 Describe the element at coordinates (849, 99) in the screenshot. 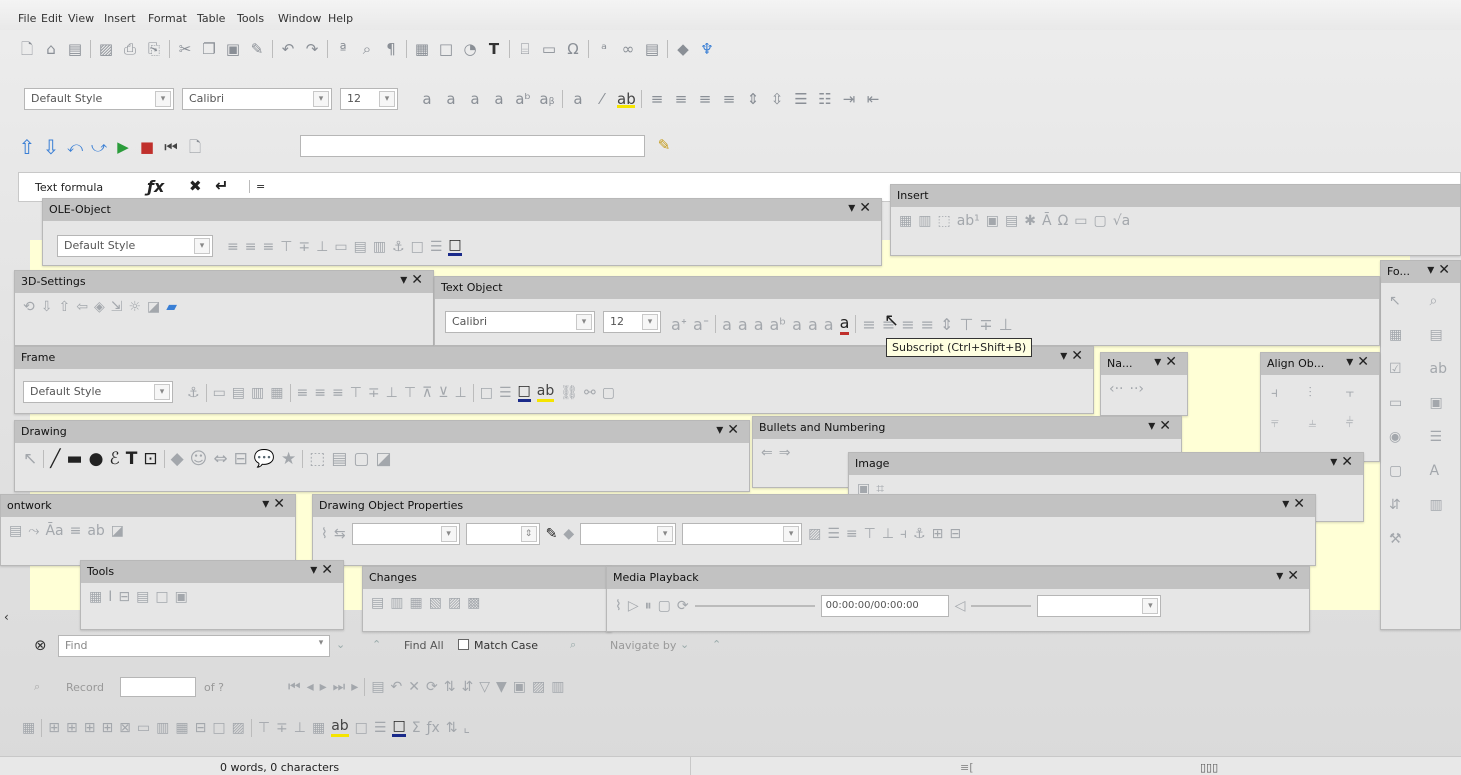

I see `indent-icon: ⇥` at that location.